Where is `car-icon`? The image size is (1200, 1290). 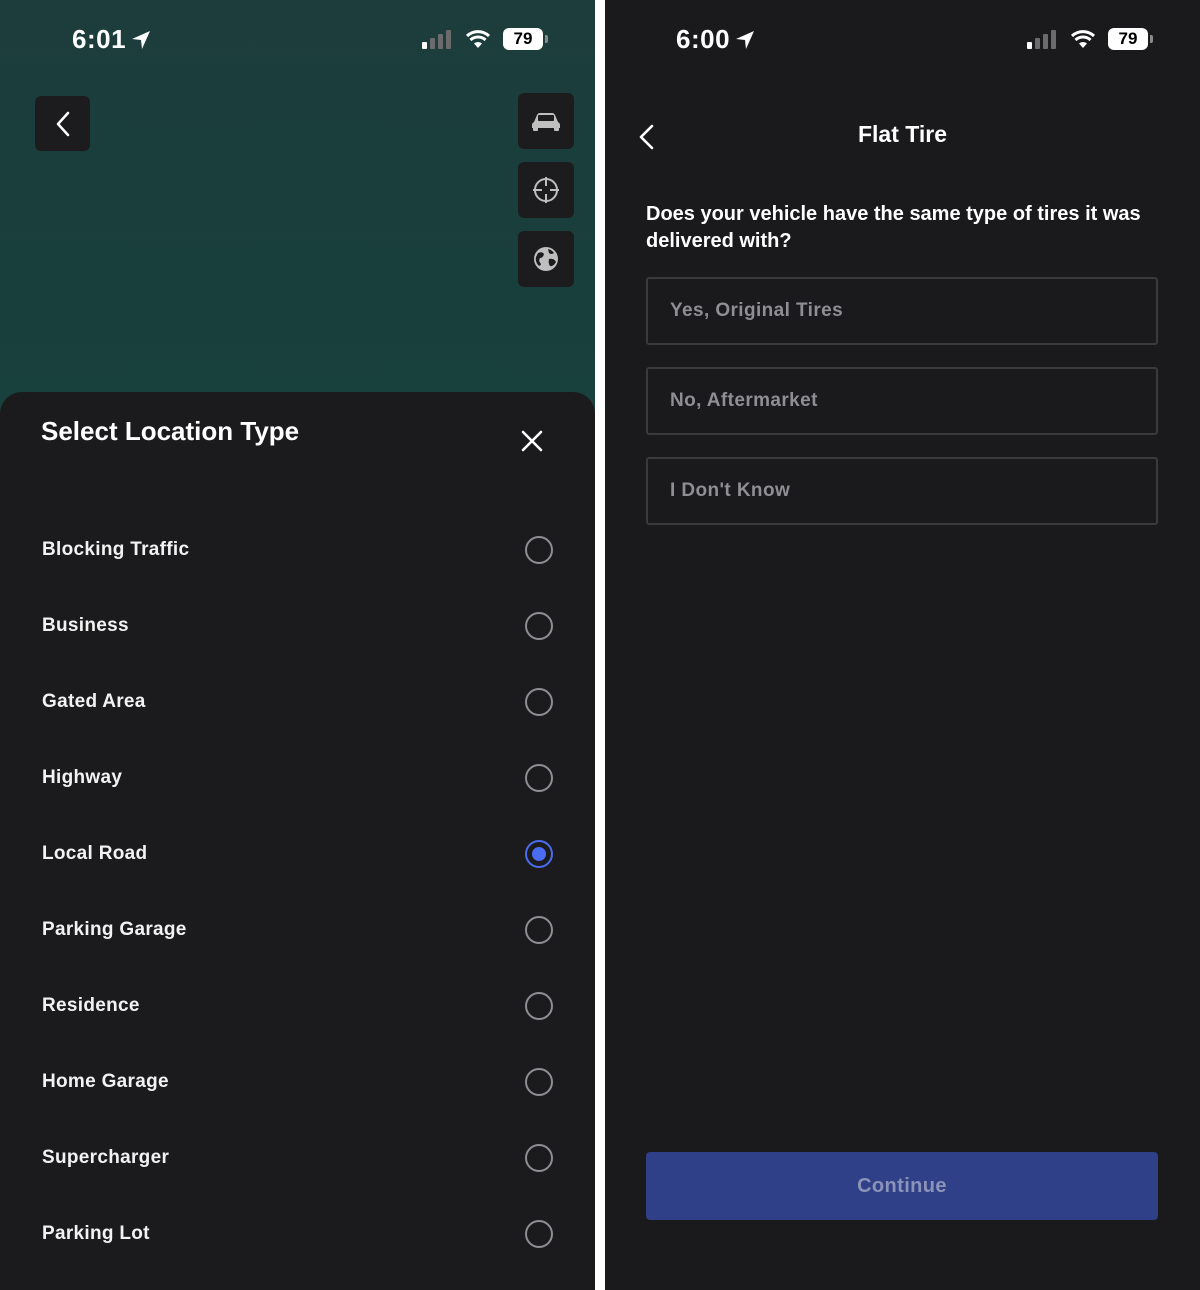 car-icon is located at coordinates (546, 122).